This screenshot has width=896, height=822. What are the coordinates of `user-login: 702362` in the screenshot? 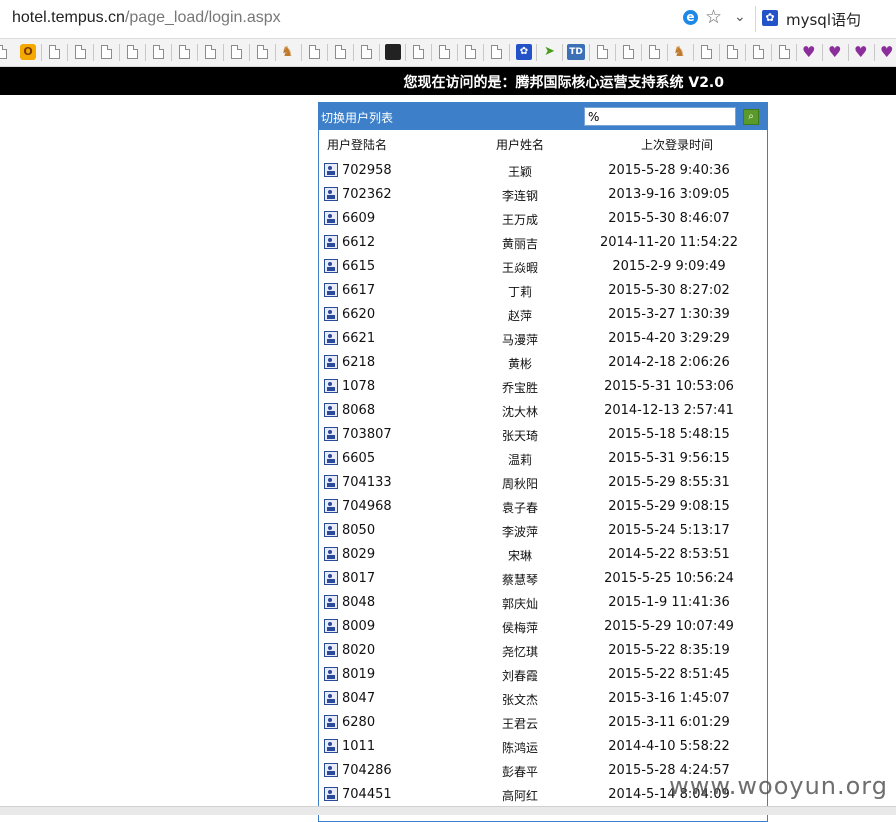 It's located at (367, 194).